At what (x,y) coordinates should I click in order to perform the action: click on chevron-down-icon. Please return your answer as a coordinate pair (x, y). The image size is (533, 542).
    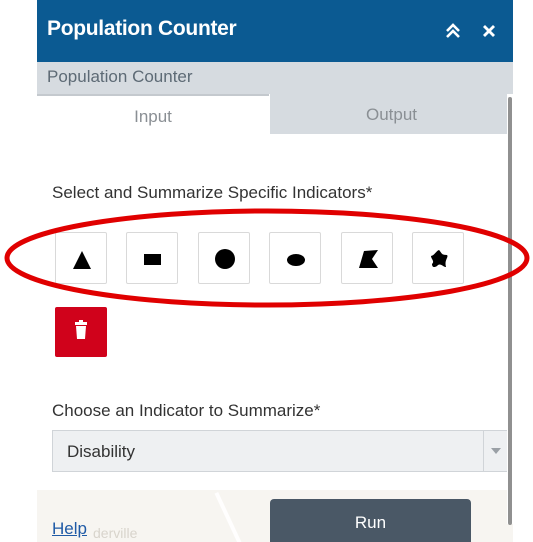
    Looking at the image, I should click on (496, 451).